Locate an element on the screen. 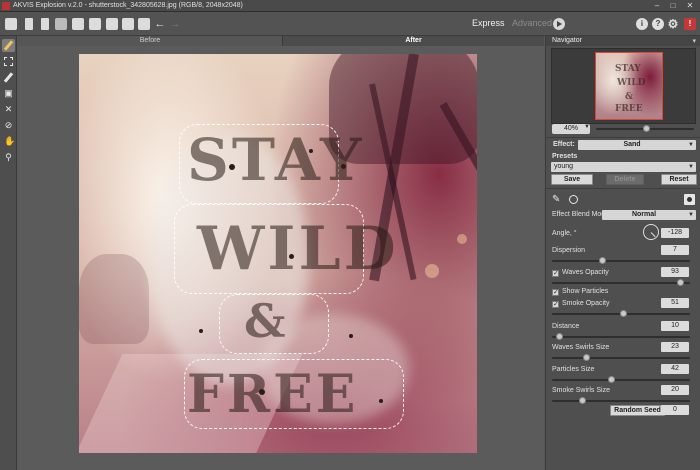 The width and height of the screenshot is (700, 470). brush-tool is located at coordinates (8, 45).